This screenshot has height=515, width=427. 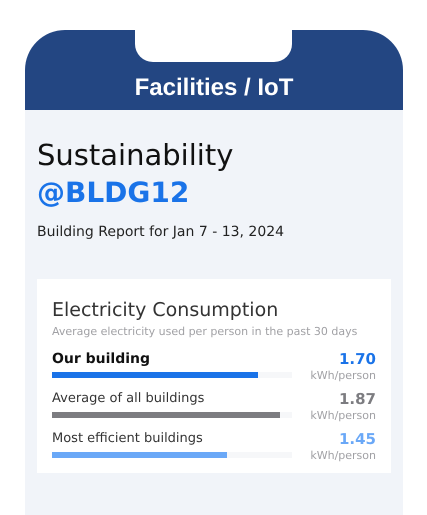 What do you see at coordinates (205, 332) in the screenshot?
I see `card-subtitle: Average electricity used per person in the past 30 days` at bounding box center [205, 332].